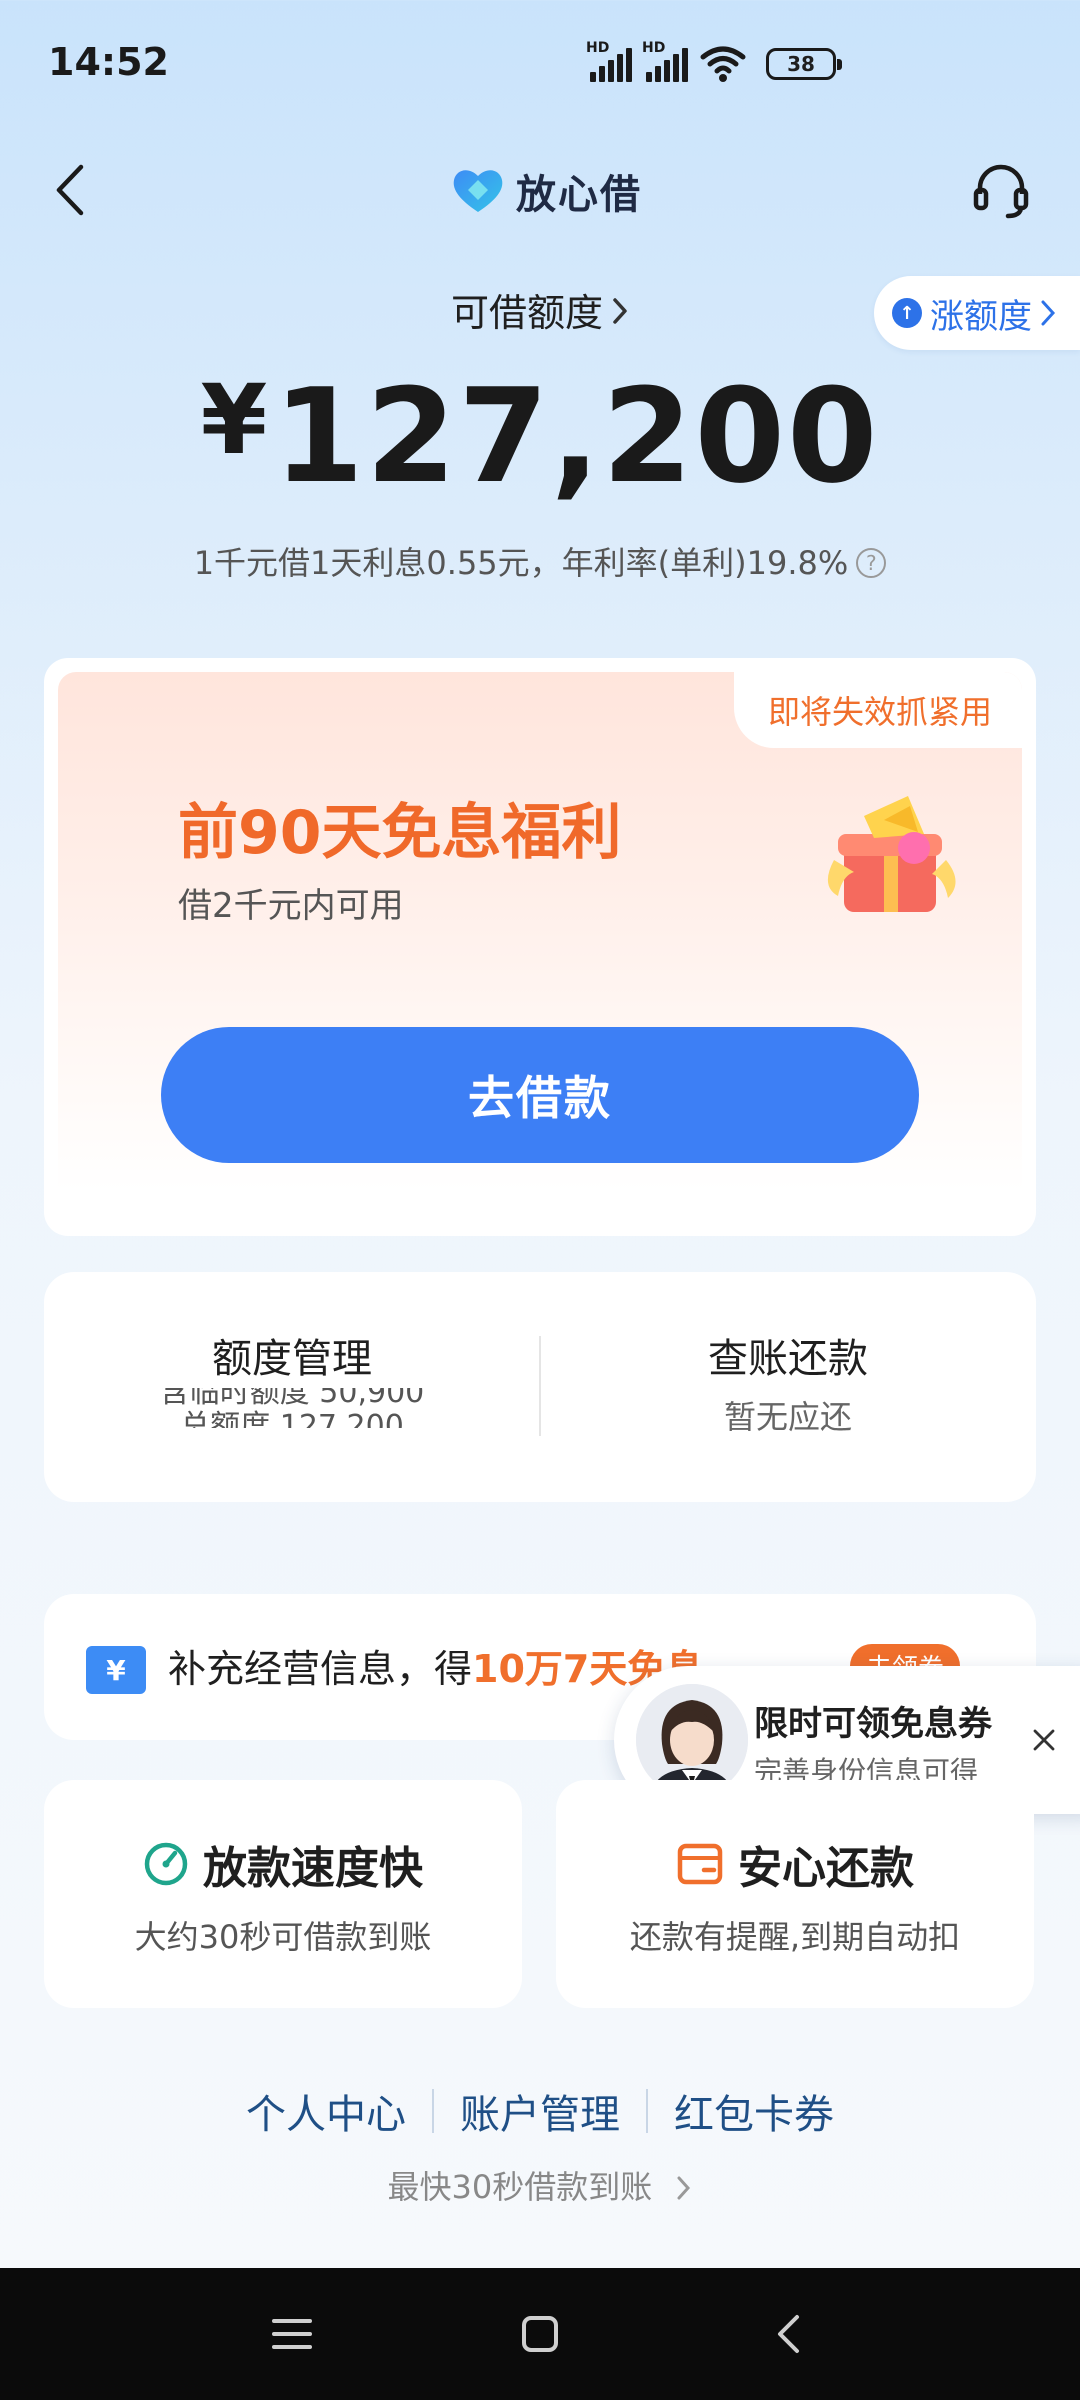  Describe the element at coordinates (478, 191) in the screenshot. I see `heart-logo-icon` at that location.